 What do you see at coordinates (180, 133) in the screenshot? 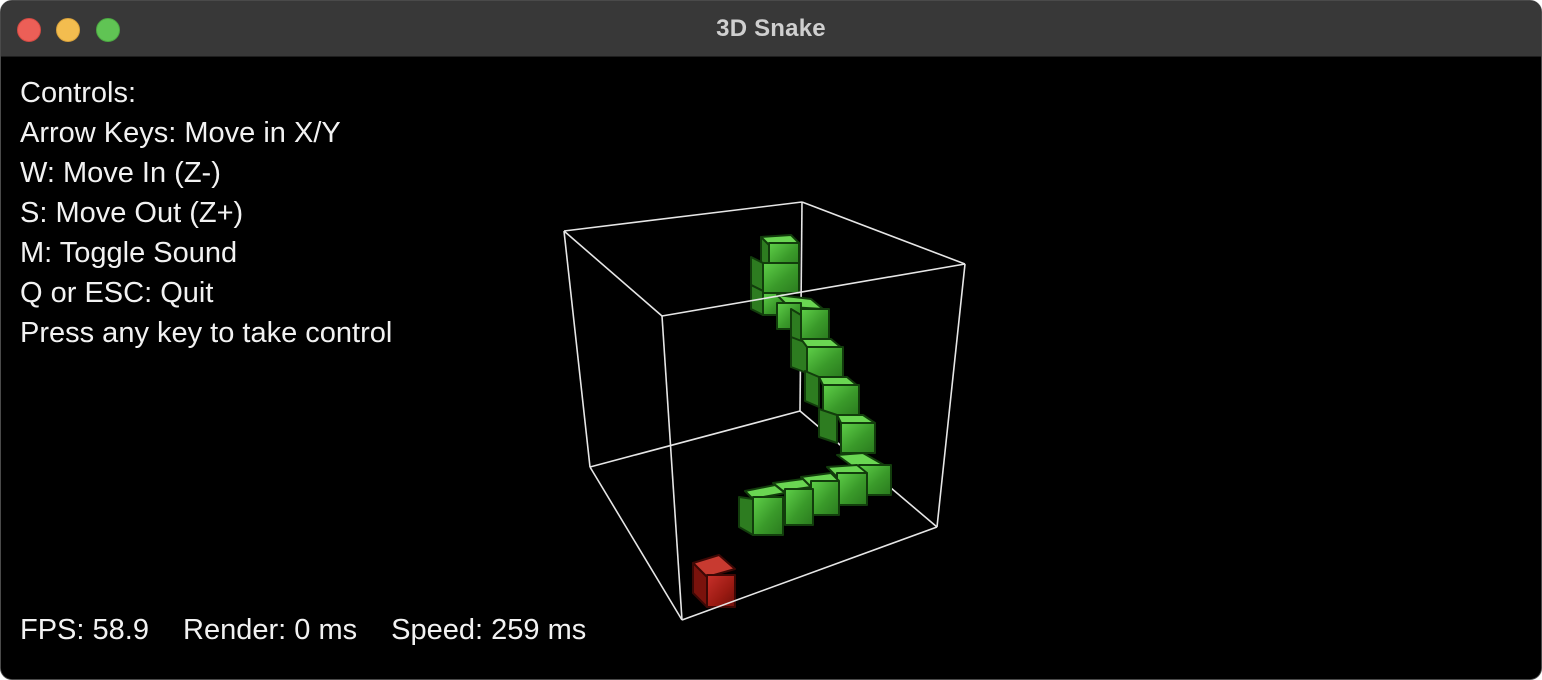
I see `control-line: Arrow Keys: Move in X/Y` at bounding box center [180, 133].